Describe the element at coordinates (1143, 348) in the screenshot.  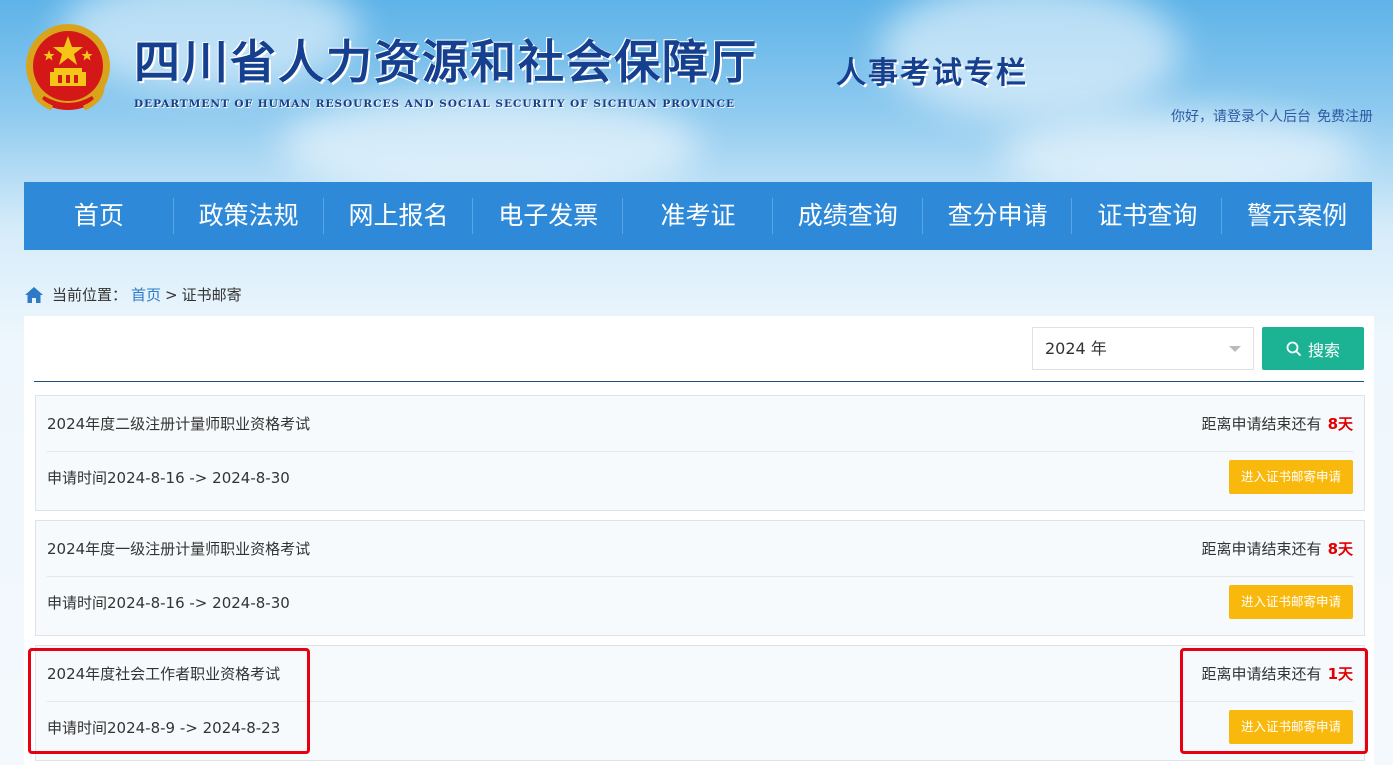
I see `year-select: 2024 年` at that location.